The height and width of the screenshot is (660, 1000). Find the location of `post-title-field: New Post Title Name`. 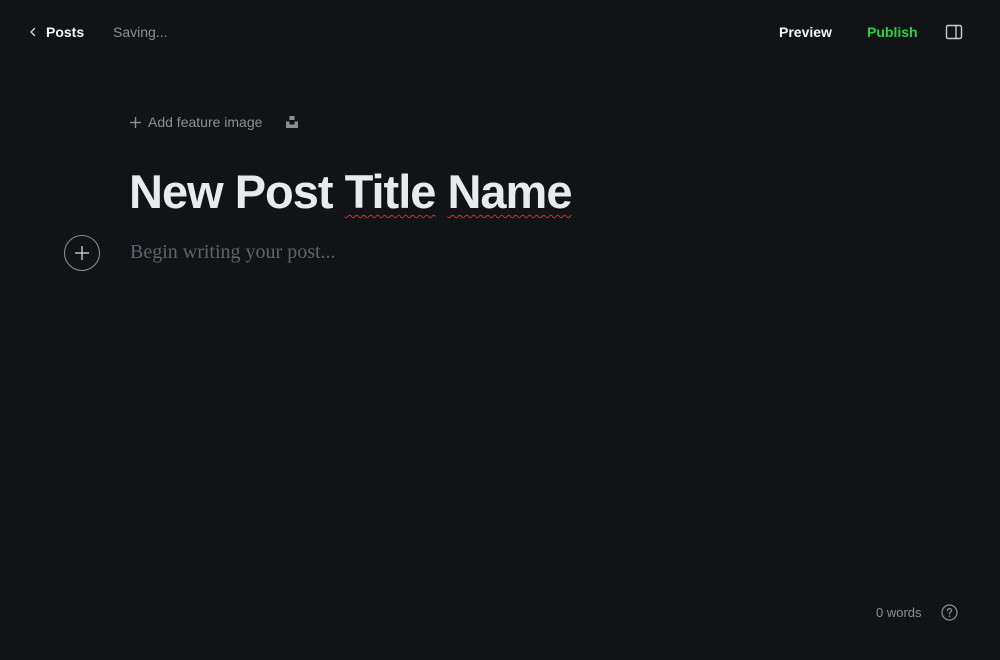

post-title-field: New Post Title Name is located at coordinates (350, 191).